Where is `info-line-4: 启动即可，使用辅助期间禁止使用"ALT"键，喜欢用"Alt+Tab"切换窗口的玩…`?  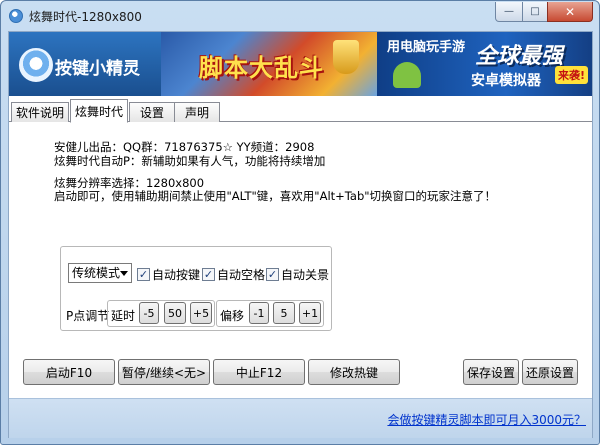
info-line-4: 启动即可，使用辅助期间禁止使用"ALT"键，喜欢用"Alt+Tab"切换窗口的玩… is located at coordinates (275, 196).